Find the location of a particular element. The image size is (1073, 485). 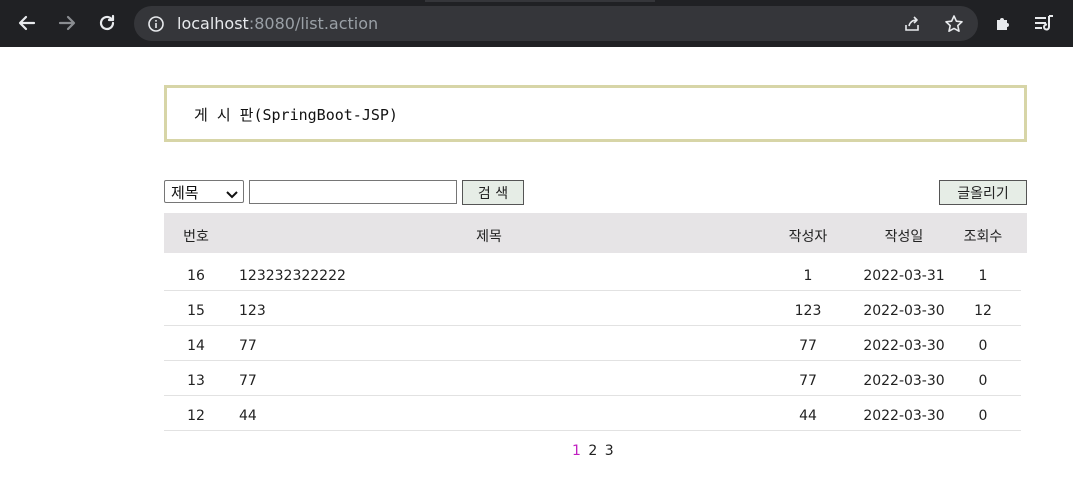

search-button: 검 색 is located at coordinates (493, 192).